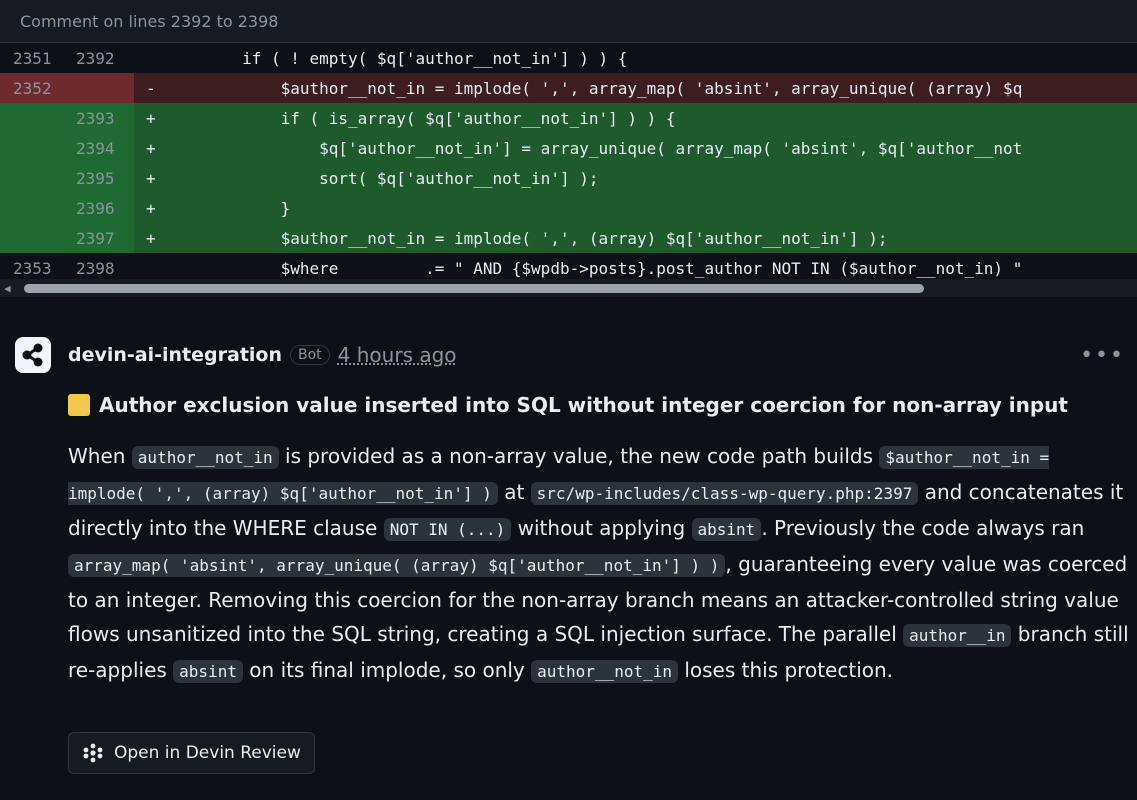  Describe the element at coordinates (474, 288) in the screenshot. I see `scrollbar-thumb` at that location.